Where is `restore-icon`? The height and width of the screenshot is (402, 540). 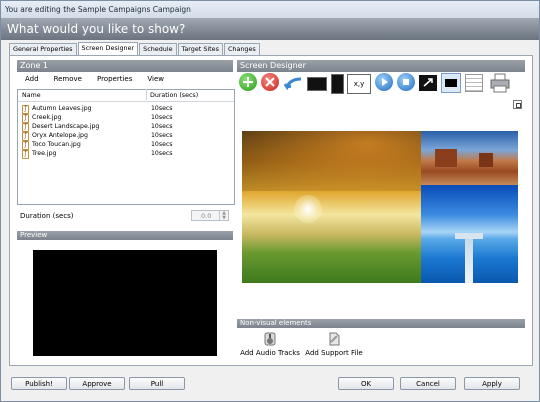
restore-icon is located at coordinates (517, 104).